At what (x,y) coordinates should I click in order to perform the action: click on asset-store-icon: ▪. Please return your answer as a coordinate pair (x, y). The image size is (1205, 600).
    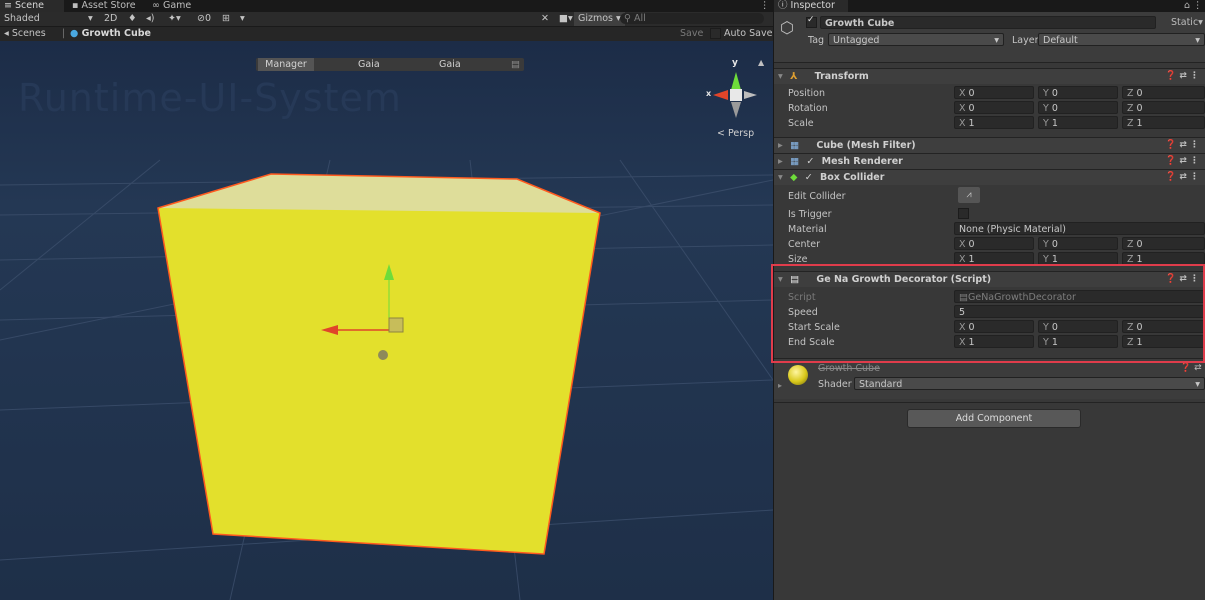
    Looking at the image, I should click on (75, 5).